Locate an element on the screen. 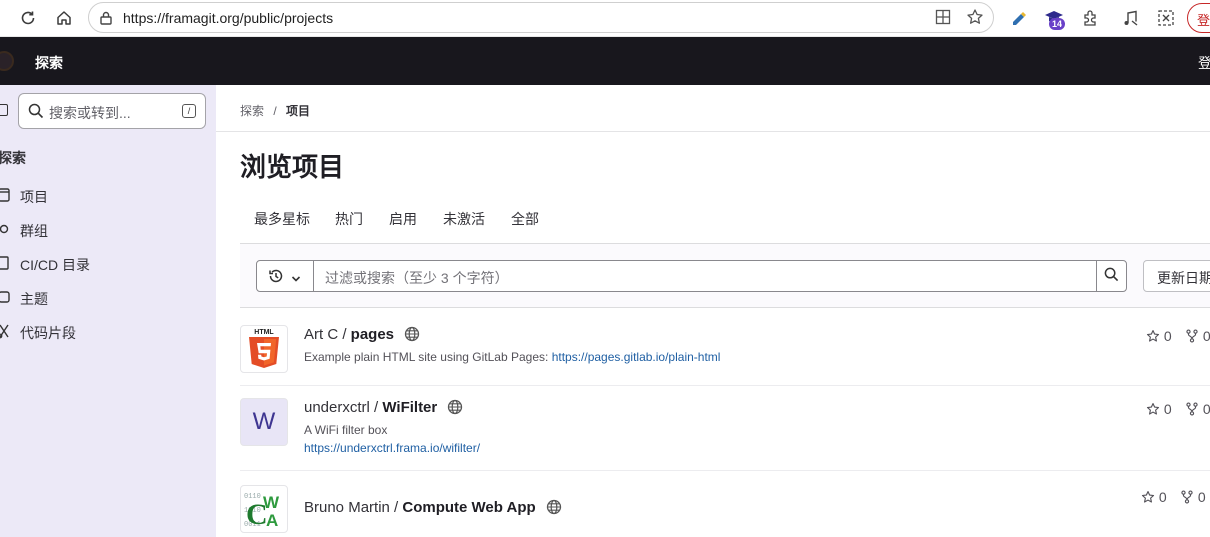 Image resolution: width=1210 pixels, height=537 pixels. browser-profile-button: 登 is located at coordinates (1198, 18).